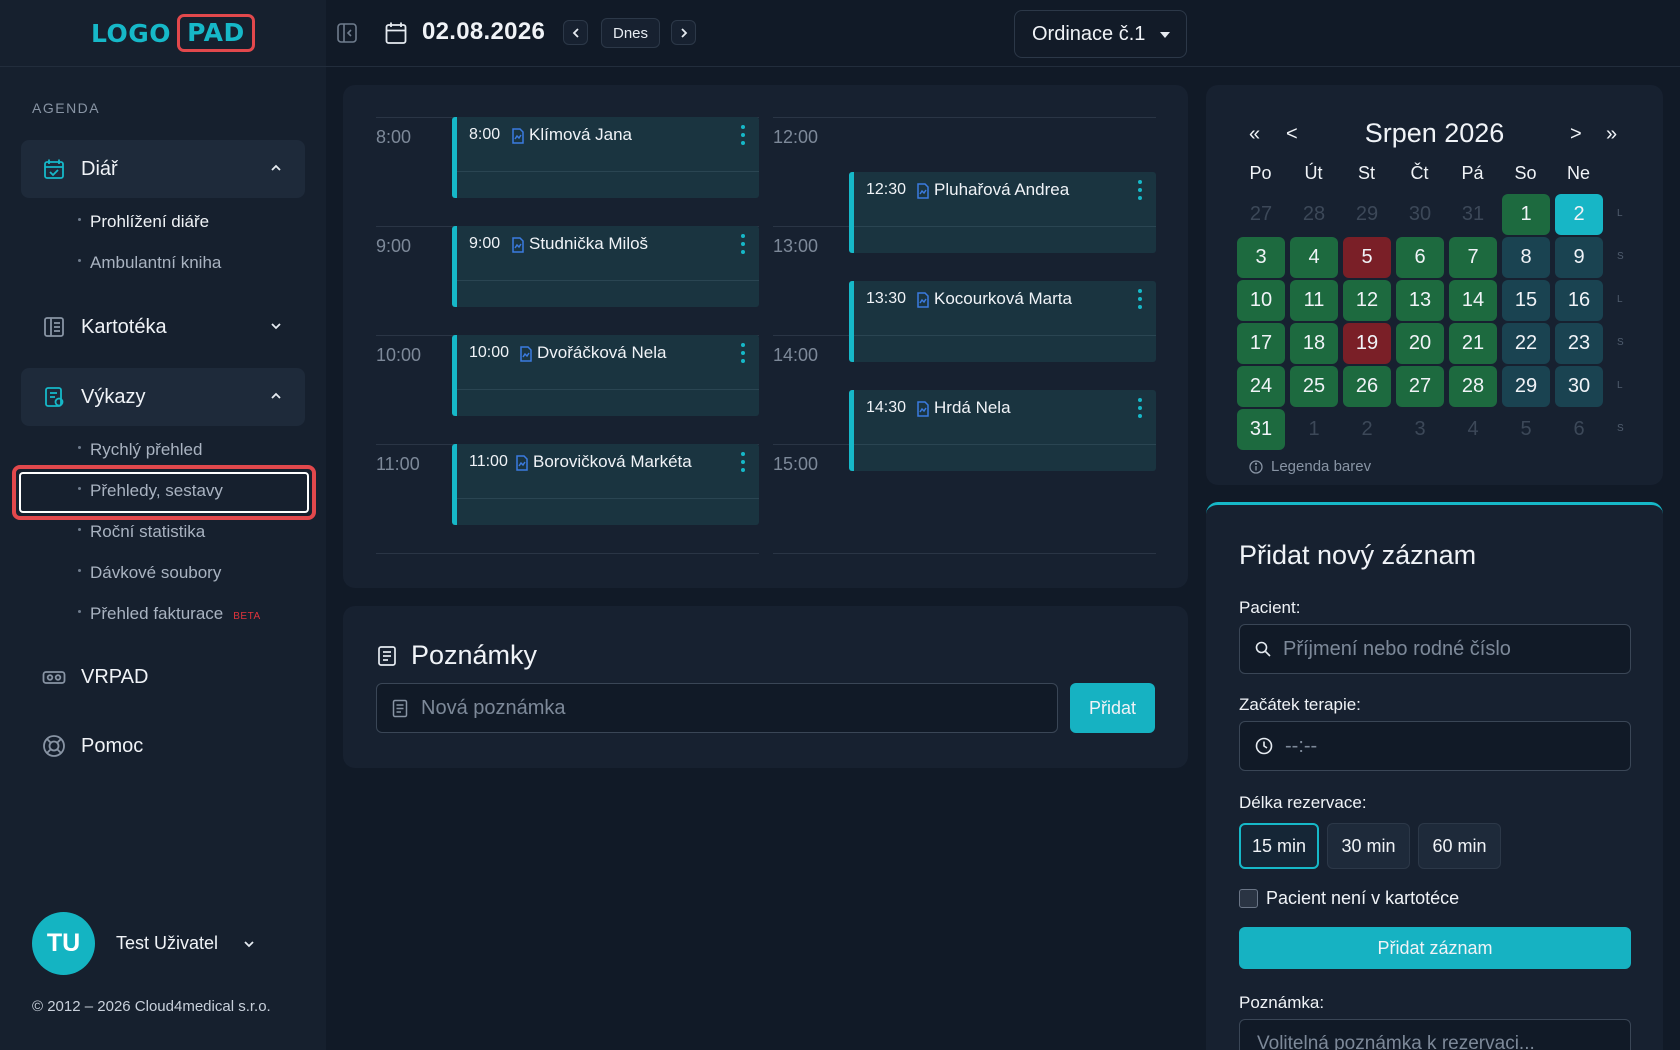  What do you see at coordinates (396, 33) in the screenshot?
I see `calendar-icon` at bounding box center [396, 33].